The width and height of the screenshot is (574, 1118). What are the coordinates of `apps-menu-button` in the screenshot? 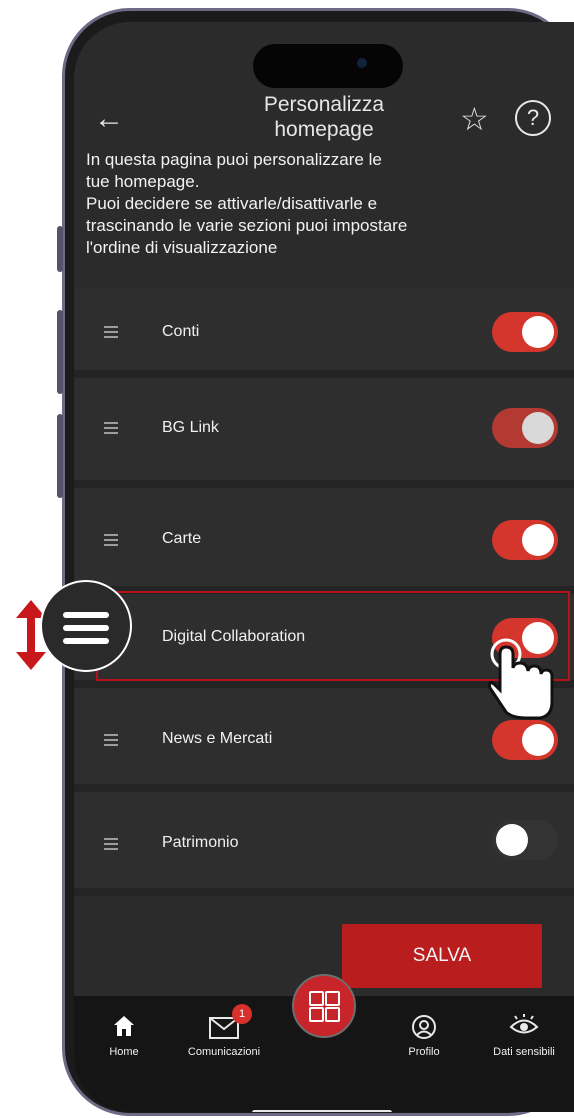 It's located at (324, 1006).